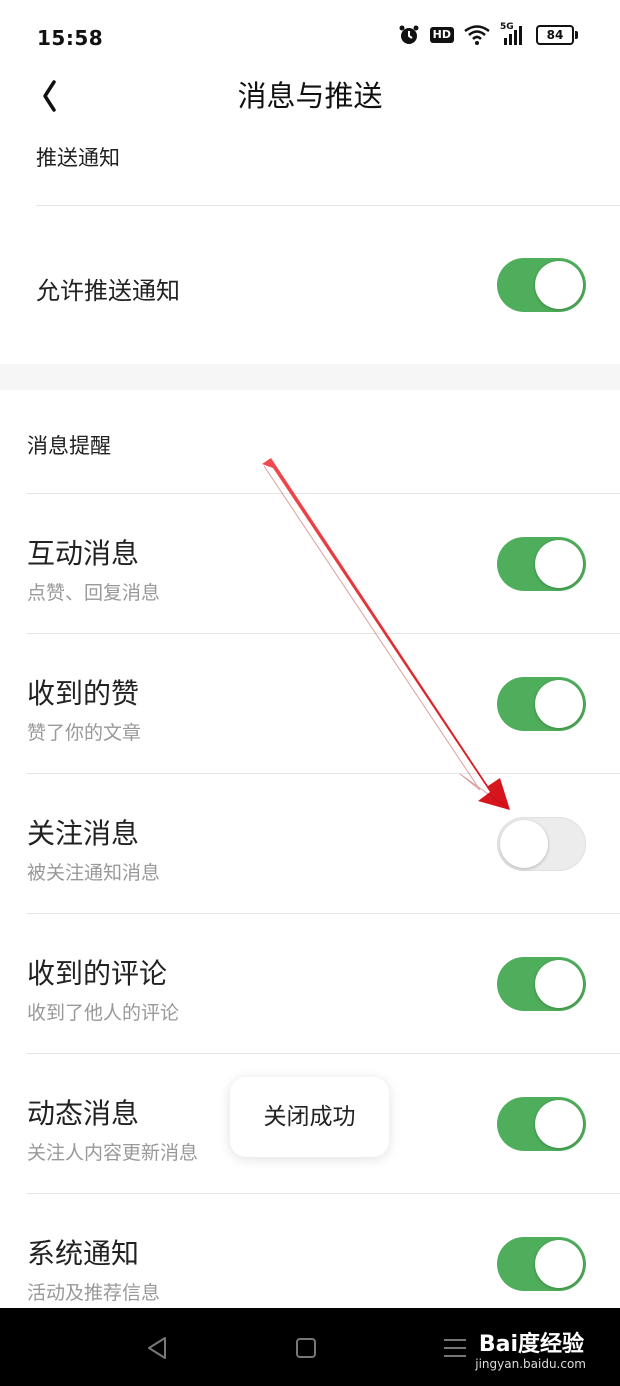 The image size is (620, 1386). What do you see at coordinates (310, 377) in the screenshot?
I see `section-separator` at bounding box center [310, 377].